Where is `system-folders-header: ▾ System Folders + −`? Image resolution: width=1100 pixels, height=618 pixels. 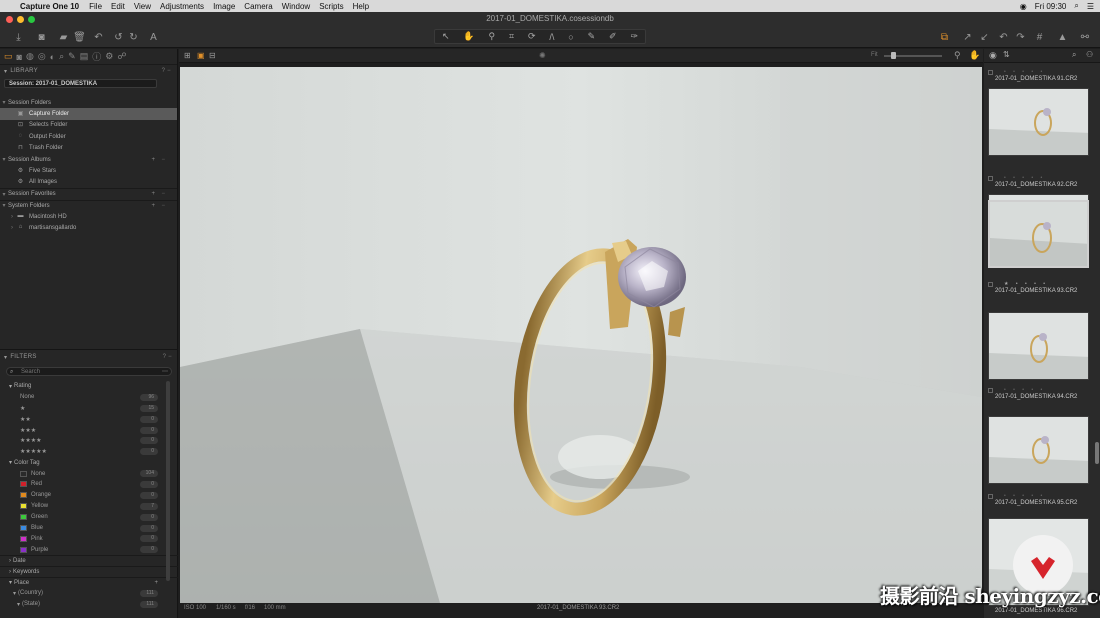 system-folders-header: ▾ System Folders + − is located at coordinates (88, 205).